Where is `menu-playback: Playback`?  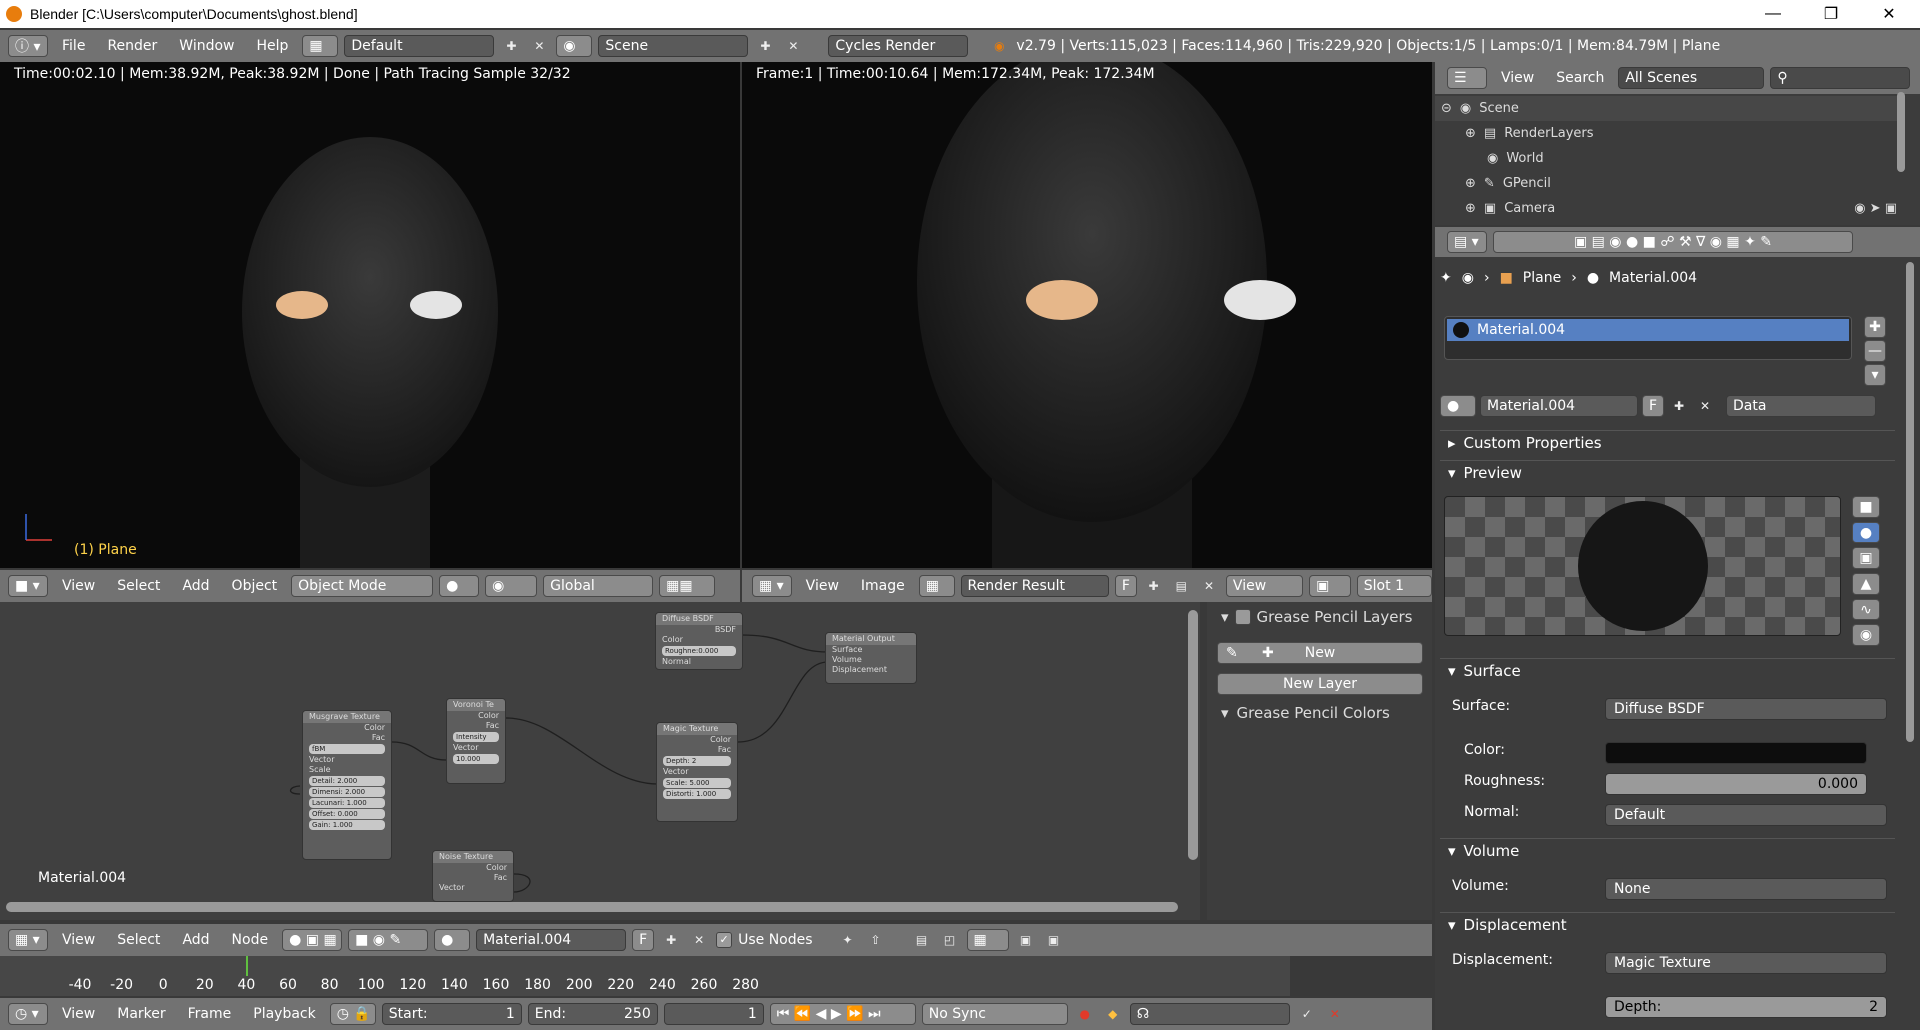
menu-playback: Playback is located at coordinates (284, 1014).